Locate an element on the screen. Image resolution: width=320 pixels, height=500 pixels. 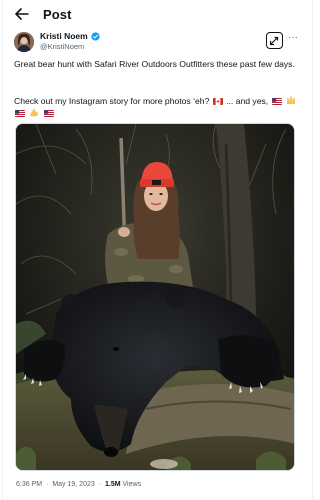
flexed-arm-icon is located at coordinates (34, 113).